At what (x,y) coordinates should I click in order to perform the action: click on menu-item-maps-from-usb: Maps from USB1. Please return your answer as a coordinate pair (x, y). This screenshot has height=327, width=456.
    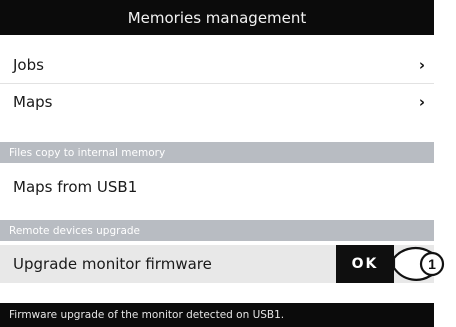
    Looking at the image, I should click on (217, 187).